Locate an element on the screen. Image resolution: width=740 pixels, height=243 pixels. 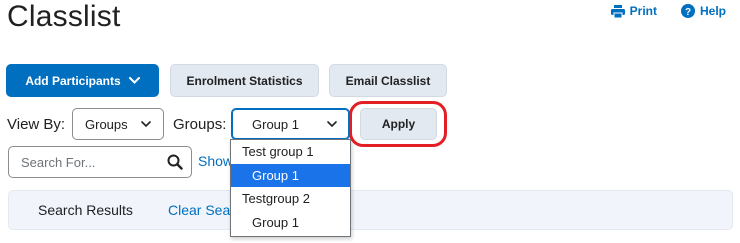
groups-dropdown-list: Test group 1 Group 1 Testgroup 2 Group 1 is located at coordinates (290, 188).